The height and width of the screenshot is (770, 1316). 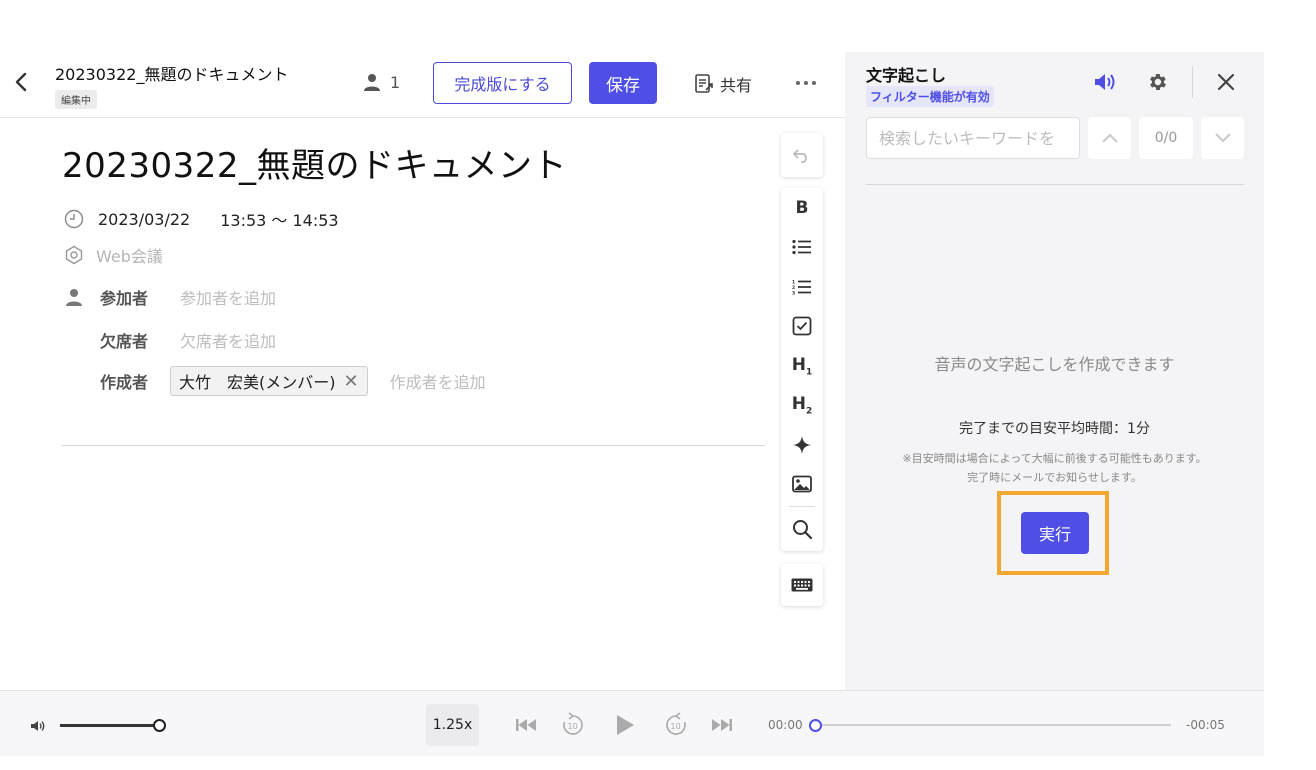 What do you see at coordinates (1055, 184) in the screenshot?
I see `panel-divider` at bounding box center [1055, 184].